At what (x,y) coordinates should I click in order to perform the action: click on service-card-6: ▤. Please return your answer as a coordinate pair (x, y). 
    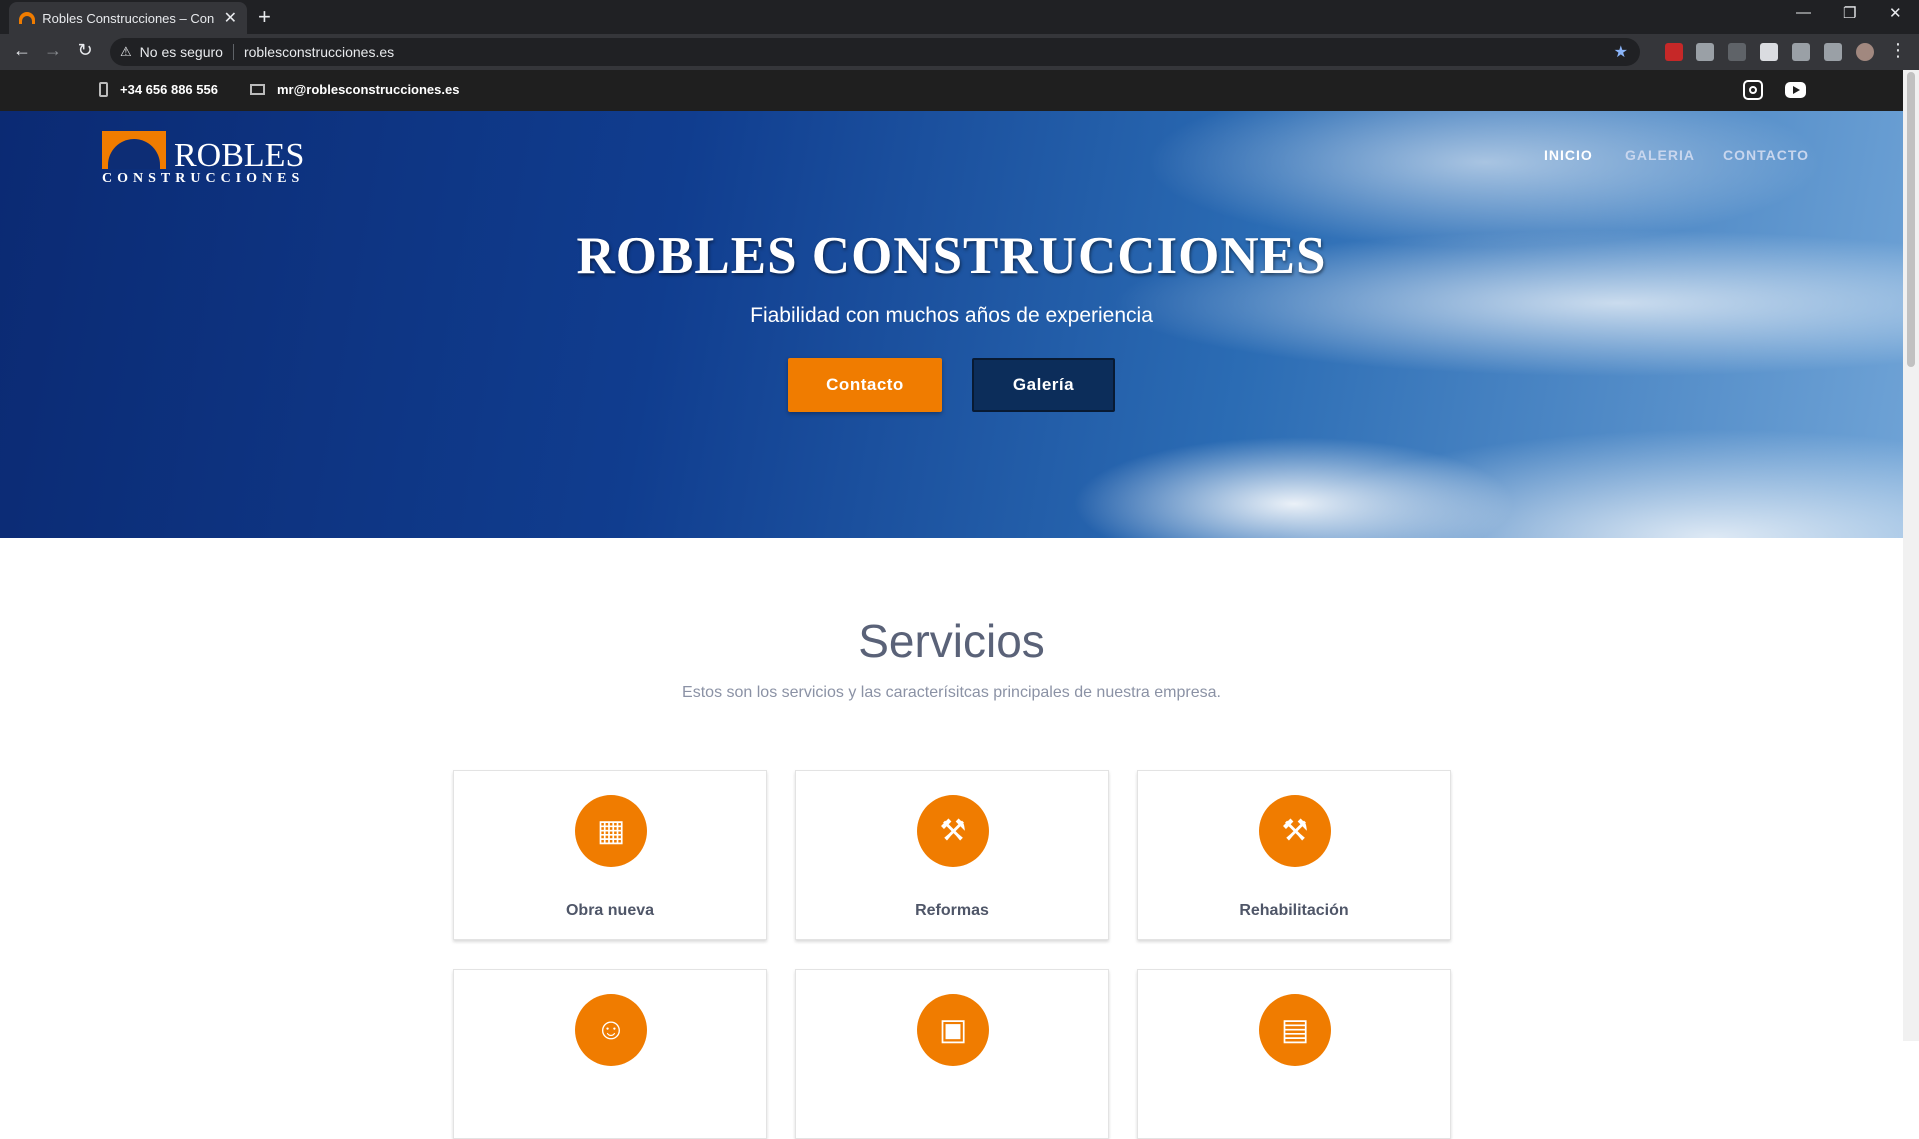
    Looking at the image, I should click on (1294, 1054).